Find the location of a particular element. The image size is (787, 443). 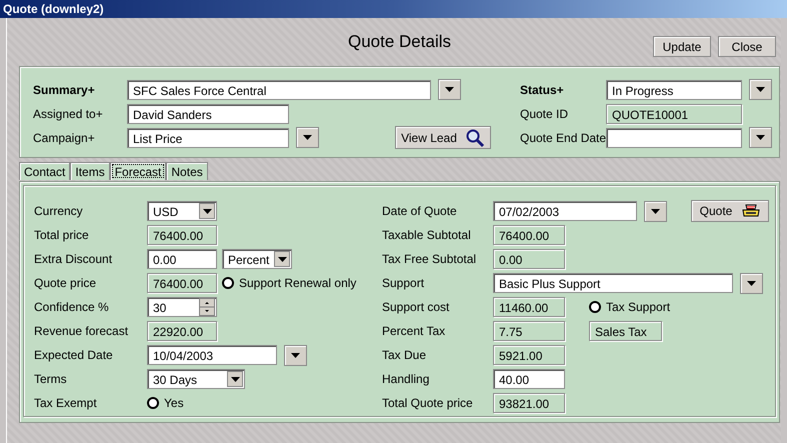

tab: Notes is located at coordinates (187, 171).